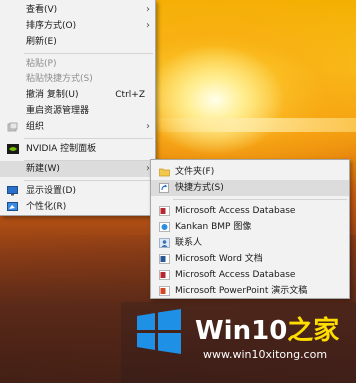 Image resolution: width=356 pixels, height=383 pixels. Describe the element at coordinates (219, 259) in the screenshot. I see `submenu-item-label: Microsoft Word 文档` at that location.